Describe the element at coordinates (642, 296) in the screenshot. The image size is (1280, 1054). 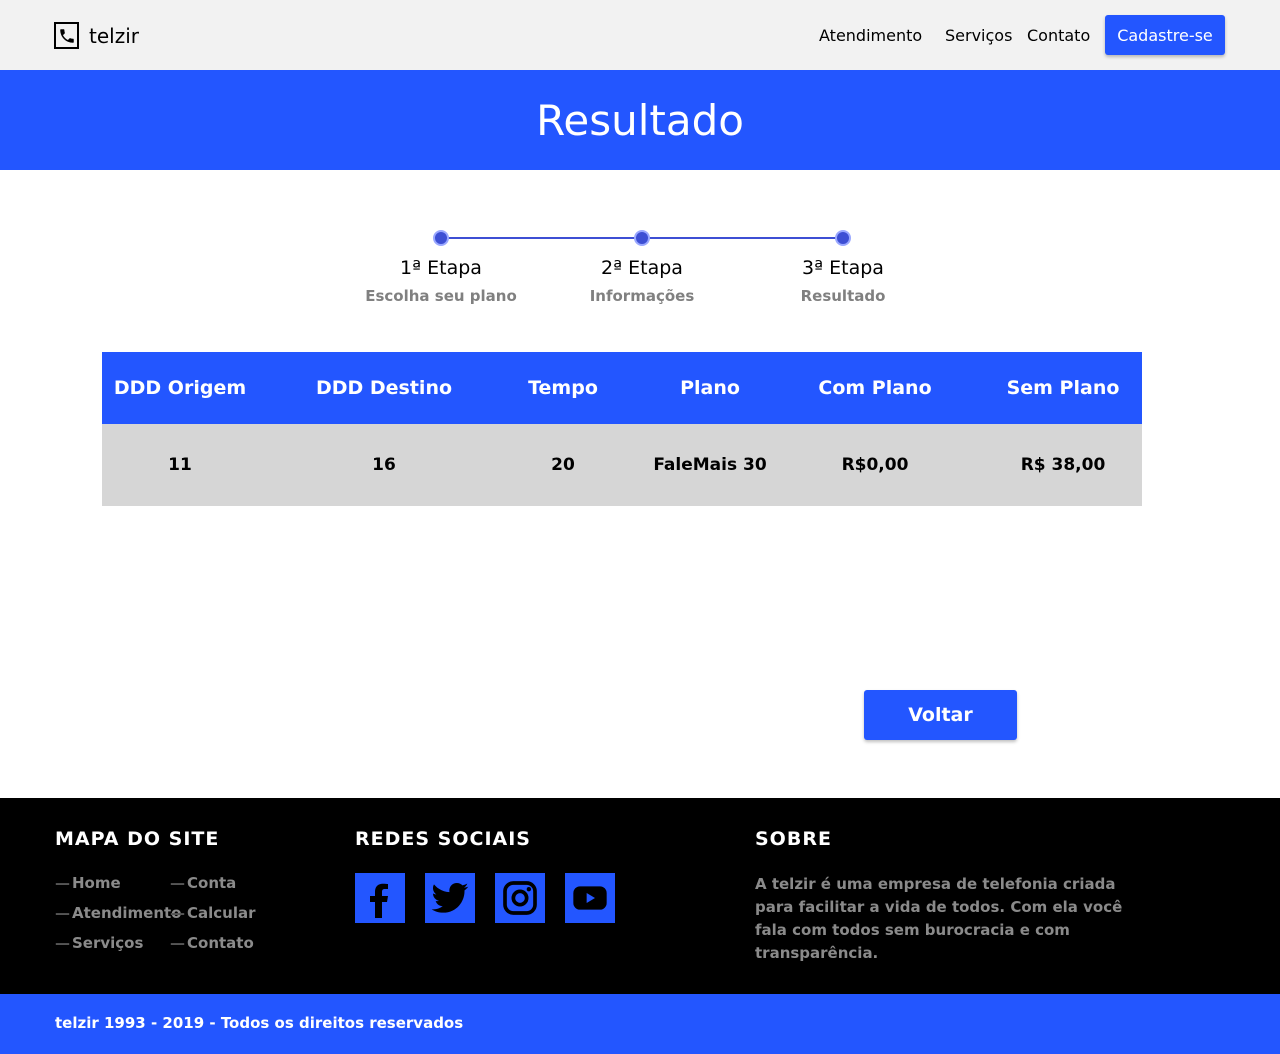
I see `step-2-subtitle: Informações` at that location.